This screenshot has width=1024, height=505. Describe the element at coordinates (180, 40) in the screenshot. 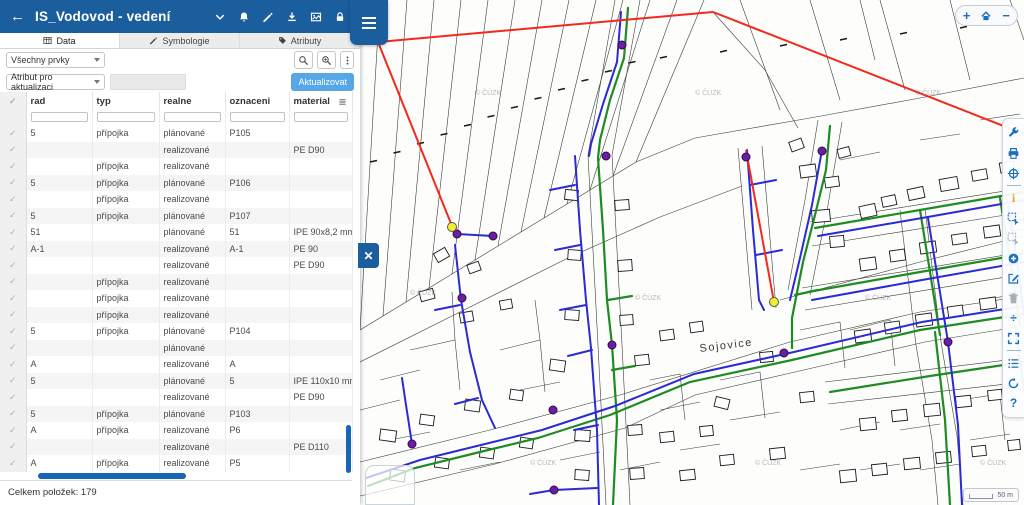

I see `tab-symbologie: Symbologie` at that location.